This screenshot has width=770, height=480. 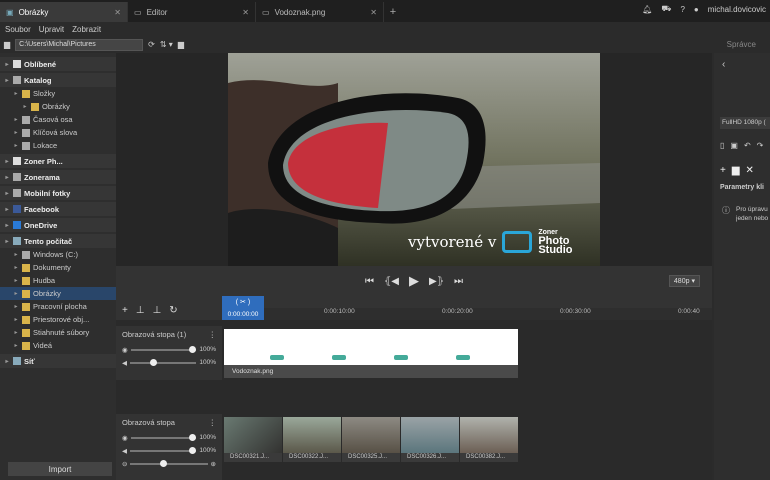 What do you see at coordinates (741, 44) in the screenshot?
I see `manager-label: Správce` at bounding box center [741, 44].